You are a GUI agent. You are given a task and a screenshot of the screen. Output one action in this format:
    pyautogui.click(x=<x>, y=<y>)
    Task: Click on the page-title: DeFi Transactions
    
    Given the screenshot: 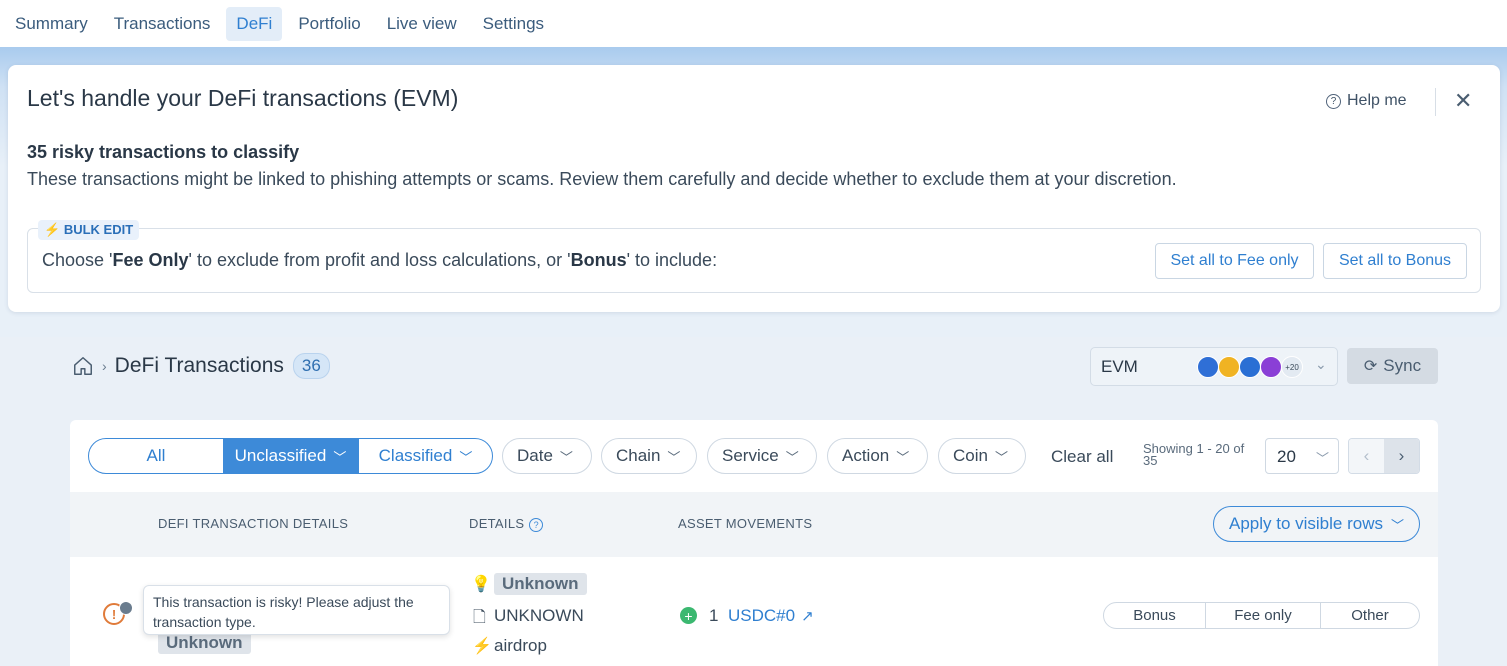 What is the action you would take?
    pyautogui.click(x=199, y=365)
    